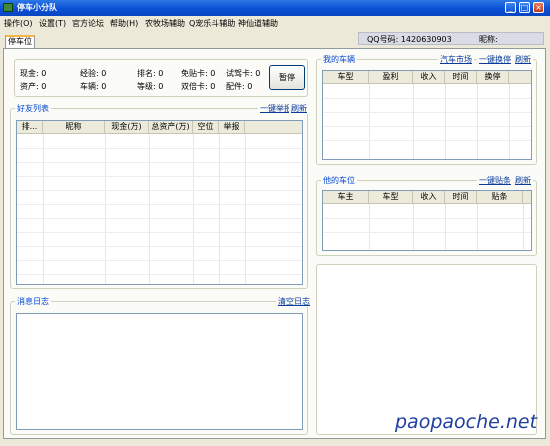 This screenshot has width=550, height=446. What do you see at coordinates (198, 86) in the screenshot?
I see `double-card-stat: 双倍卡: 0` at bounding box center [198, 86].